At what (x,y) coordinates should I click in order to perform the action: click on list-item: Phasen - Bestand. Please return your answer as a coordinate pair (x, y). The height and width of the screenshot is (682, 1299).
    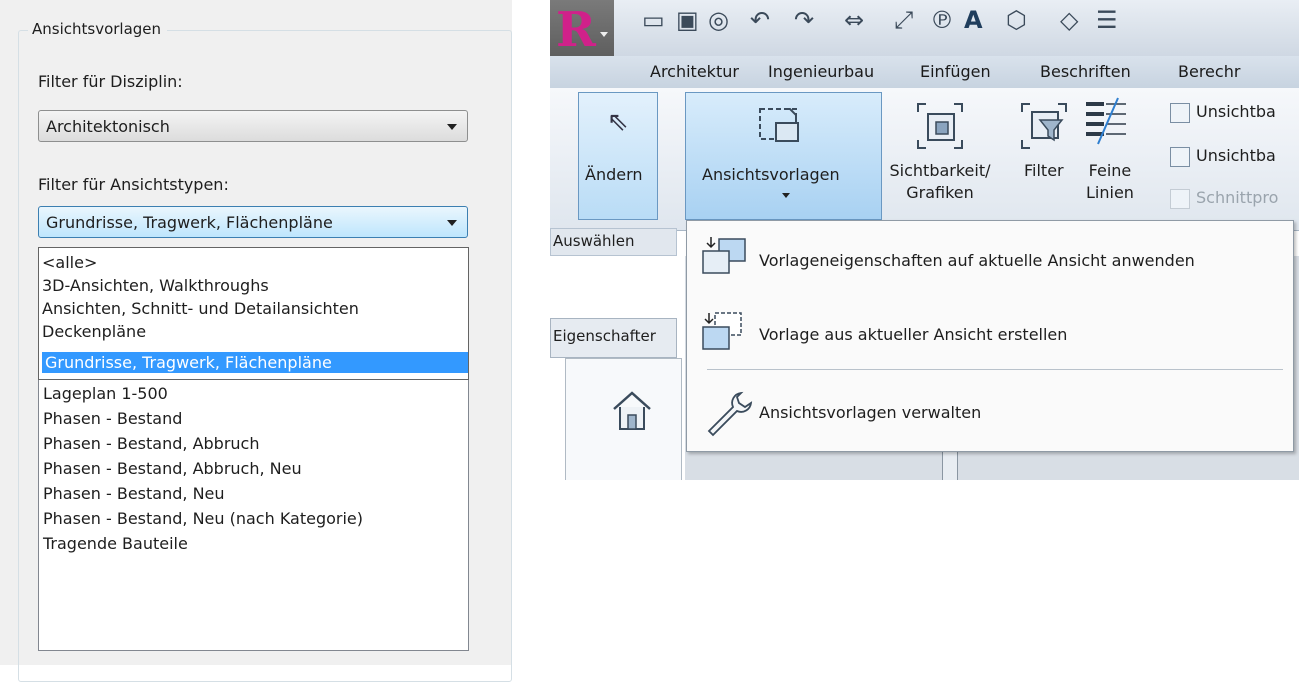
    Looking at the image, I should click on (112, 418).